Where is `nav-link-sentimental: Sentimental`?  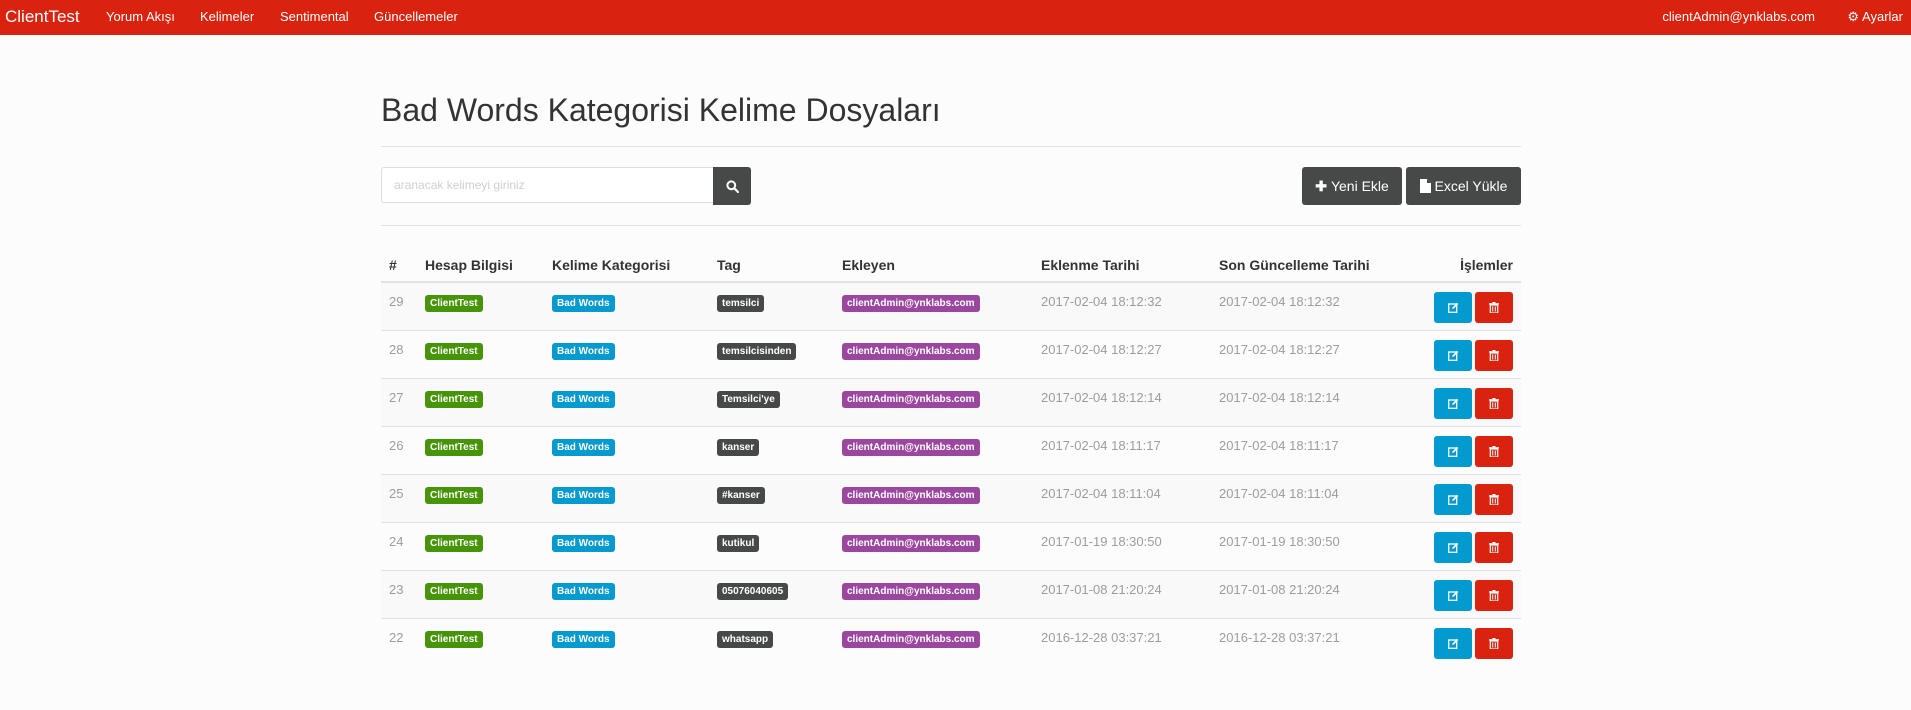
nav-link-sentimental: Sentimental is located at coordinates (314, 16).